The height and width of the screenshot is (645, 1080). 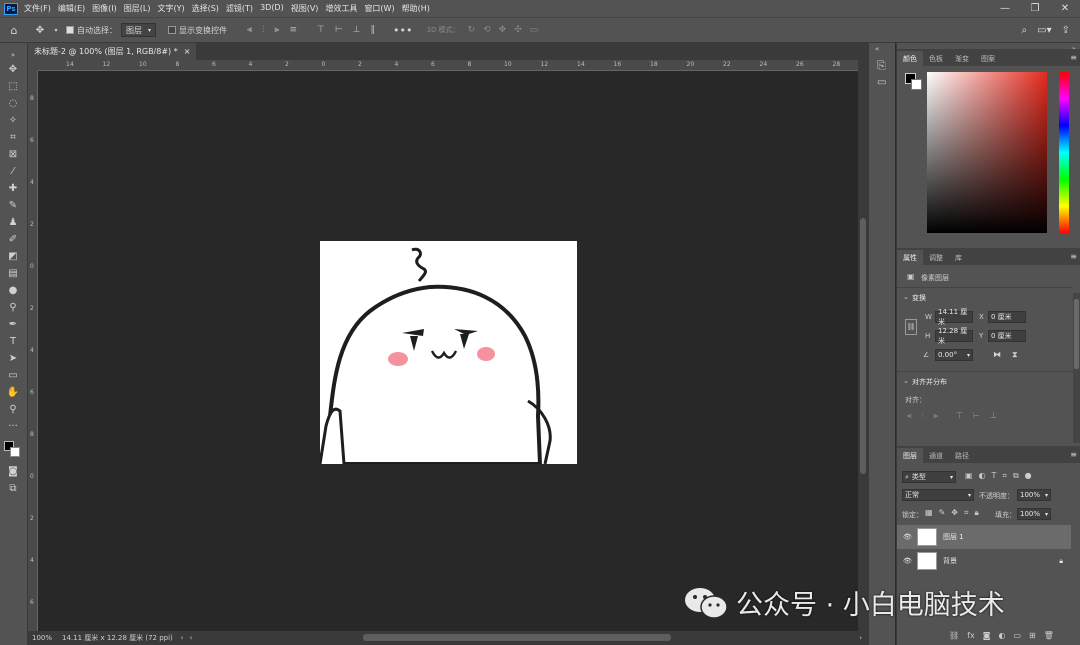 What do you see at coordinates (13, 205) in the screenshot?
I see `brush-tool-icon: ✎` at bounding box center [13, 205].